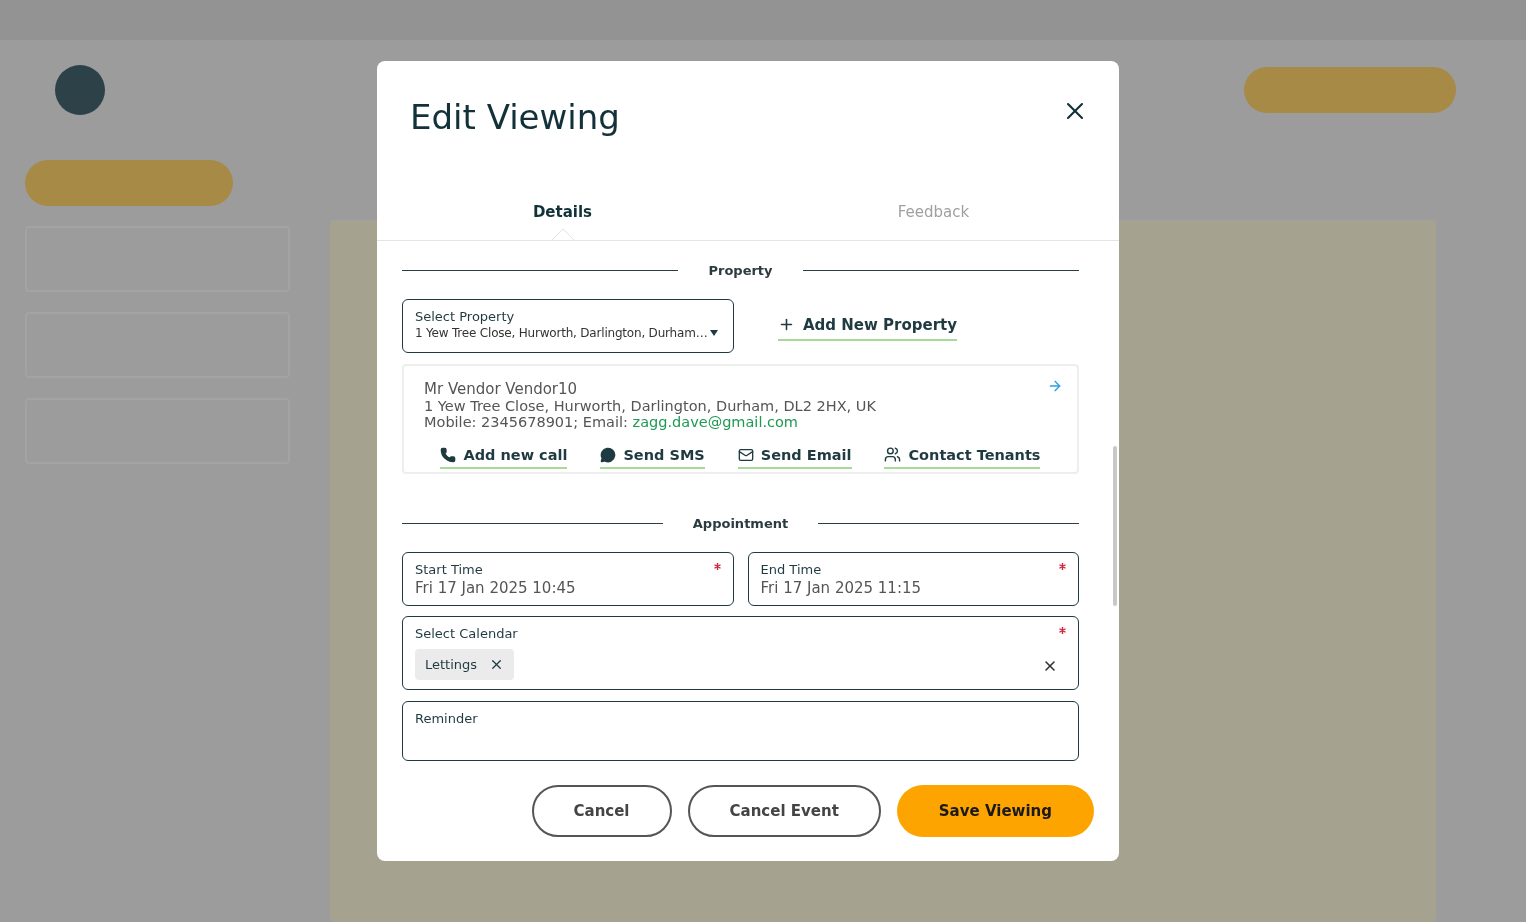 The height and width of the screenshot is (922, 1526). I want to click on add-property-button: Add New Property, so click(868, 326).